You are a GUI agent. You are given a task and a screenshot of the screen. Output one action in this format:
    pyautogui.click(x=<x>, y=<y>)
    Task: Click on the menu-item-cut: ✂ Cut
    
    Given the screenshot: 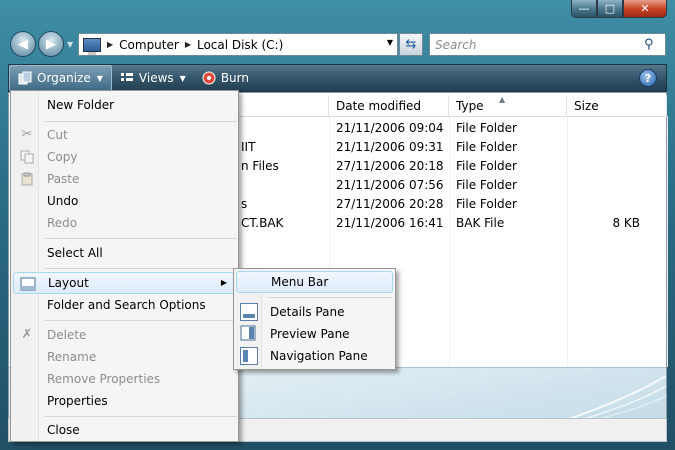 What is the action you would take?
    pyautogui.click(x=124, y=135)
    